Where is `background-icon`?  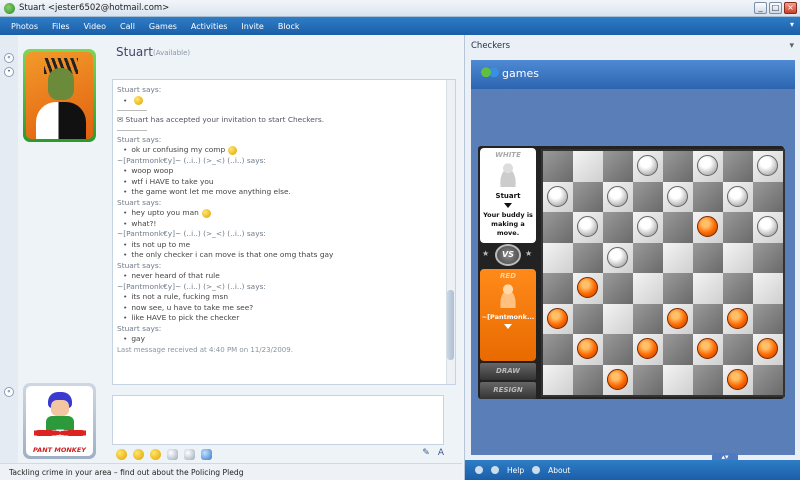 background-icon is located at coordinates (206, 454).